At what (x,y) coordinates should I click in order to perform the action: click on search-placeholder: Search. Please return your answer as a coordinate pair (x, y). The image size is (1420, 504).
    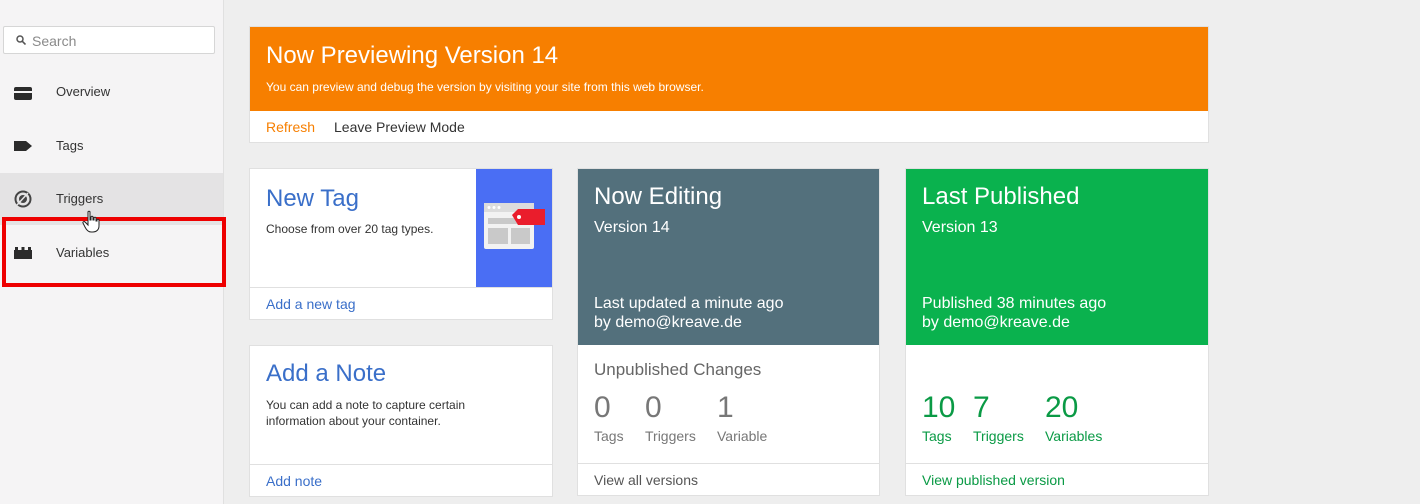
    Looking at the image, I should click on (54, 41).